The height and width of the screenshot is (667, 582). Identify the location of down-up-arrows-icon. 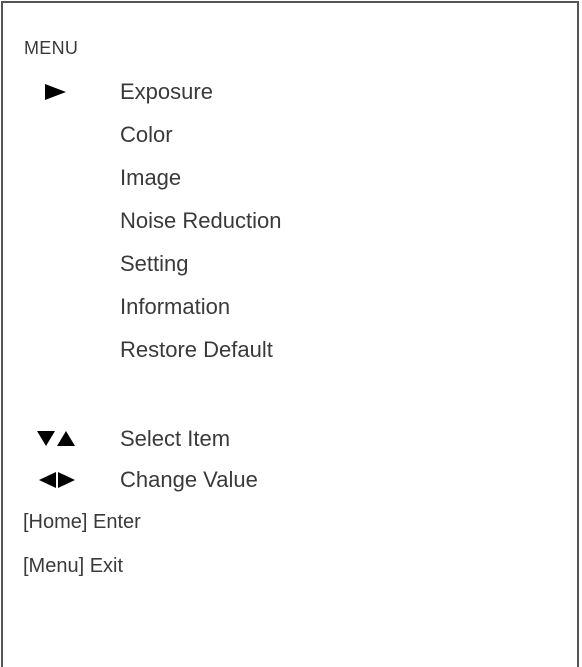
(56, 438).